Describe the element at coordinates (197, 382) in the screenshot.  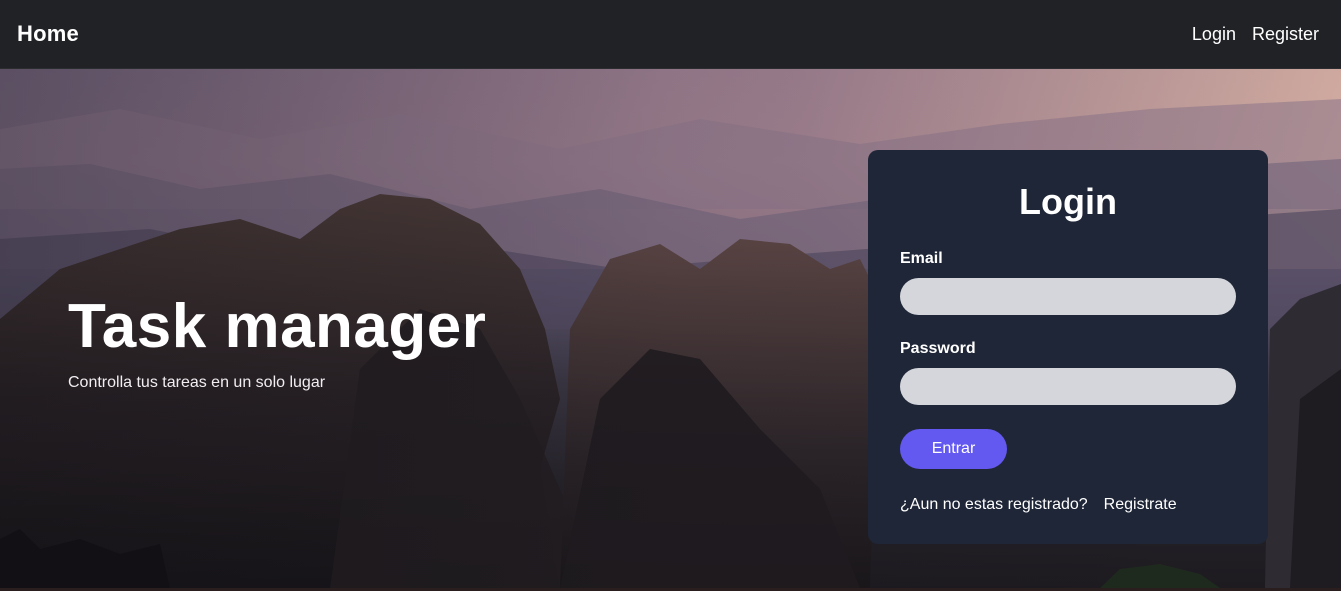
I see `hero-subtitle: Controlla tus tareas en un solo lugar` at that location.